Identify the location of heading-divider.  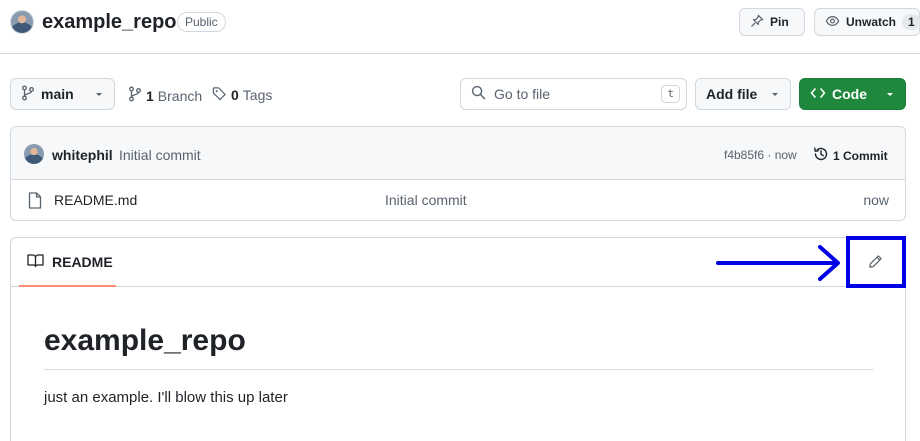
(459, 369).